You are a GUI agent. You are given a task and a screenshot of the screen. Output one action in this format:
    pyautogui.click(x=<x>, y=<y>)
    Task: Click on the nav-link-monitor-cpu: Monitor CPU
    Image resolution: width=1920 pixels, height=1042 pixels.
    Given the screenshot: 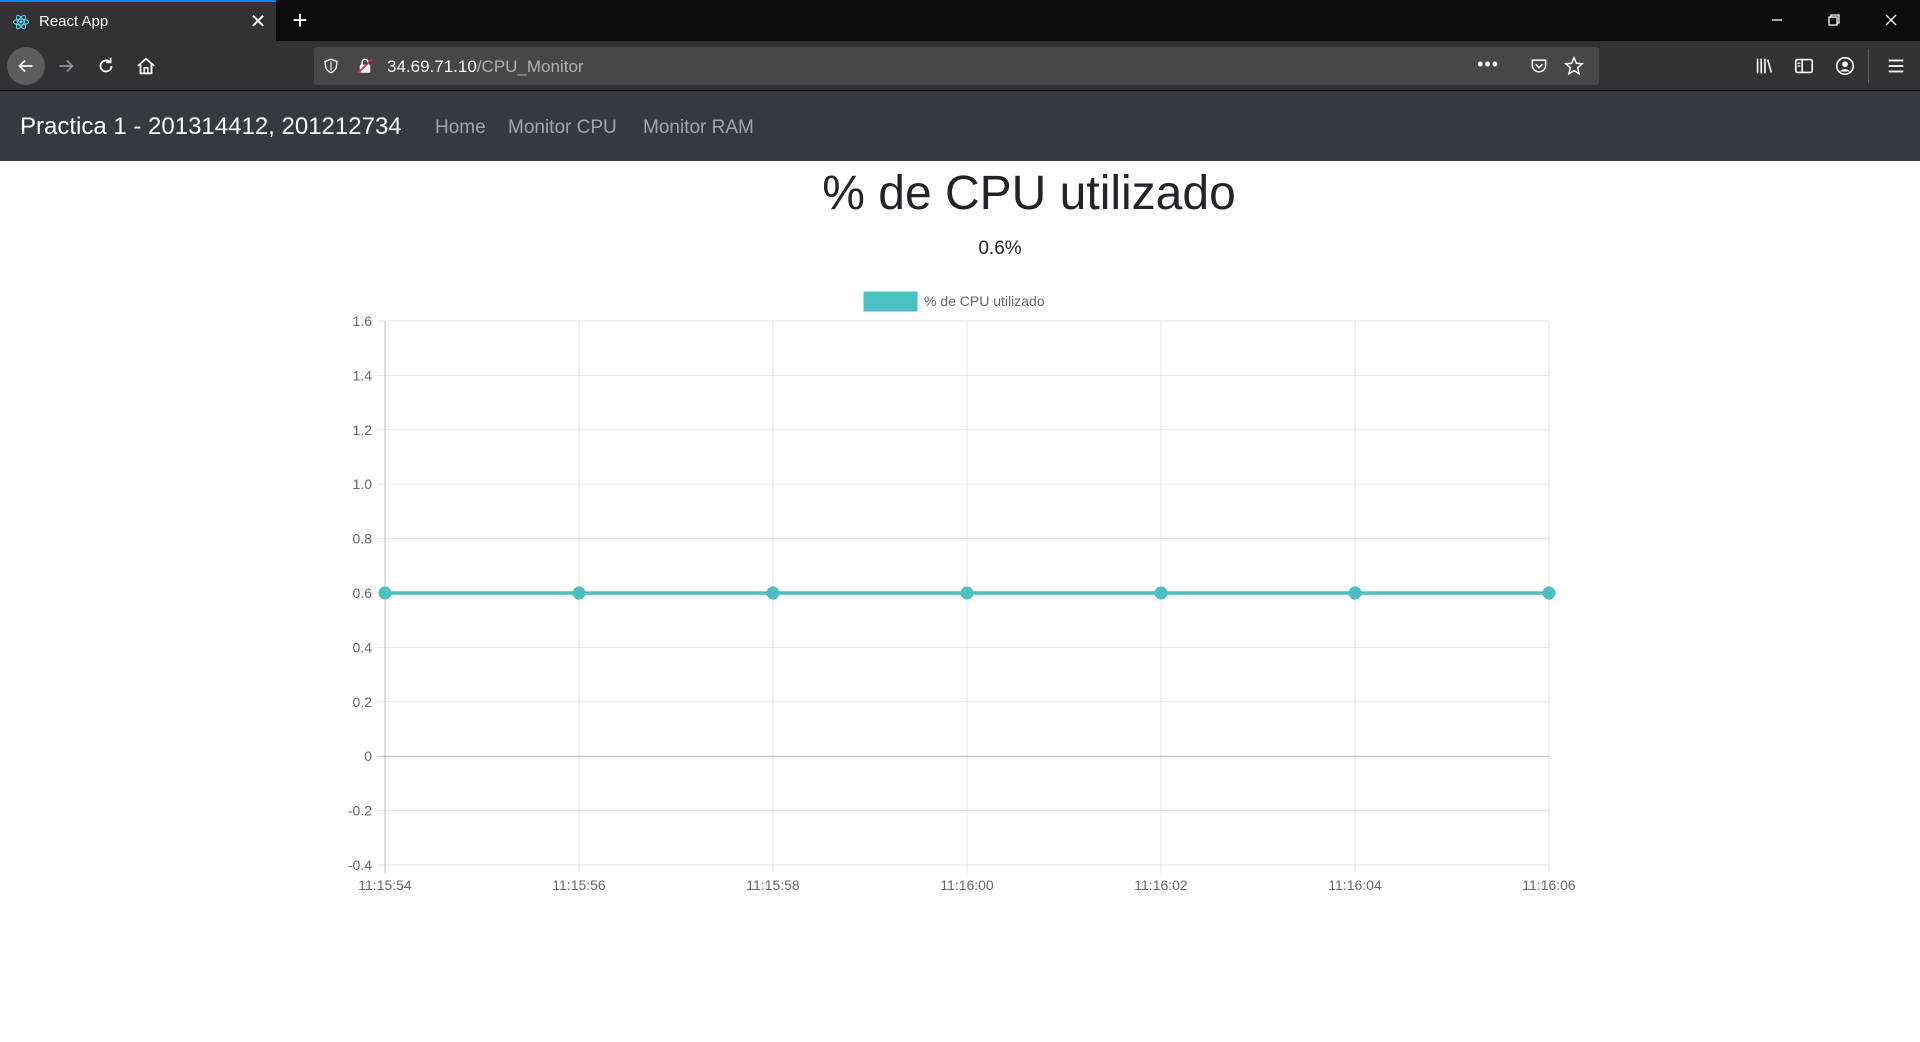 What is the action you would take?
    pyautogui.click(x=562, y=128)
    